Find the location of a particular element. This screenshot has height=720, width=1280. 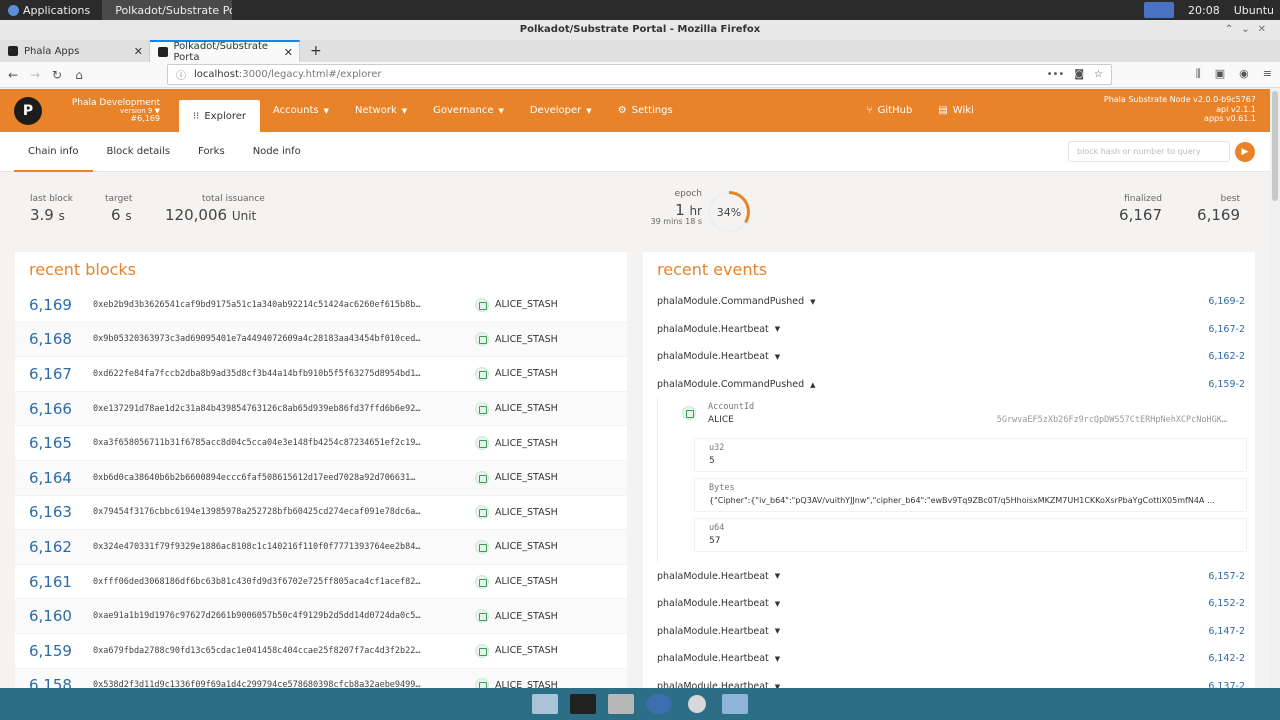

block-search-input: block hash or number to query is located at coordinates (1149, 151).